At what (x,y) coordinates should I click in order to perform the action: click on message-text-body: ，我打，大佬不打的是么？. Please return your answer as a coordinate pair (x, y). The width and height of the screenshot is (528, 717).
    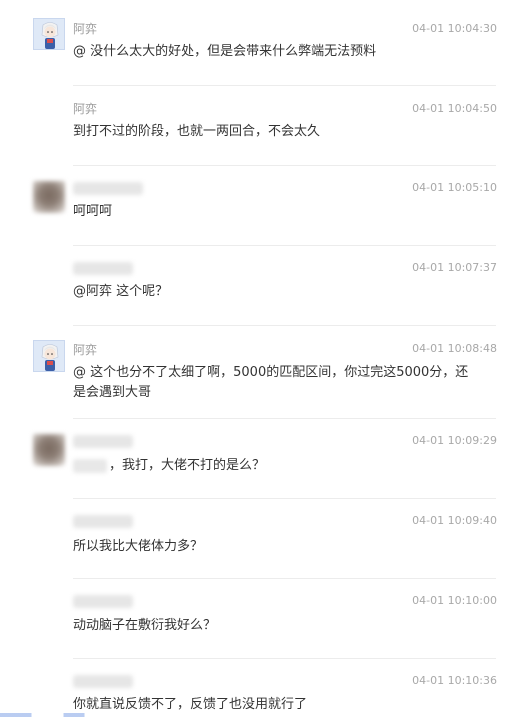
    Looking at the image, I should click on (187, 465).